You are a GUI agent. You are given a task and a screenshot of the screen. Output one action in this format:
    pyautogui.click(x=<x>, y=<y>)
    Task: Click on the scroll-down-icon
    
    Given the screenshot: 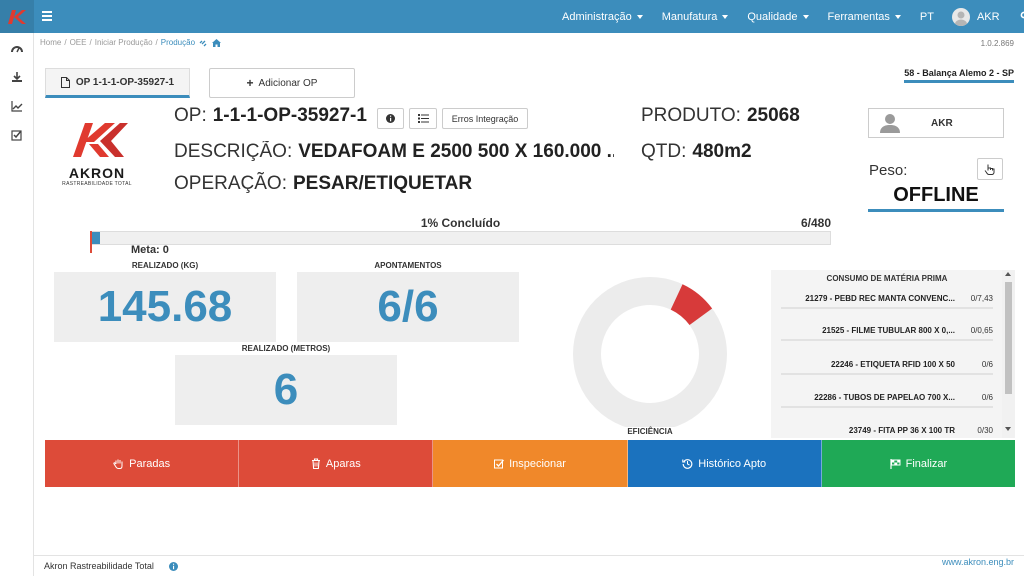 What is the action you would take?
    pyautogui.click(x=1008, y=429)
    